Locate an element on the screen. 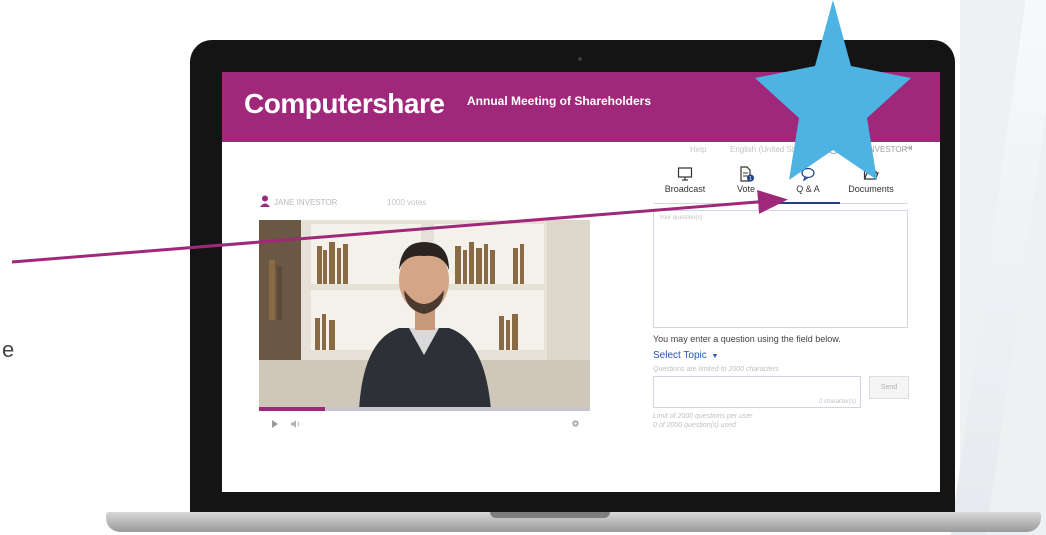  laptop-notch is located at coordinates (550, 515).